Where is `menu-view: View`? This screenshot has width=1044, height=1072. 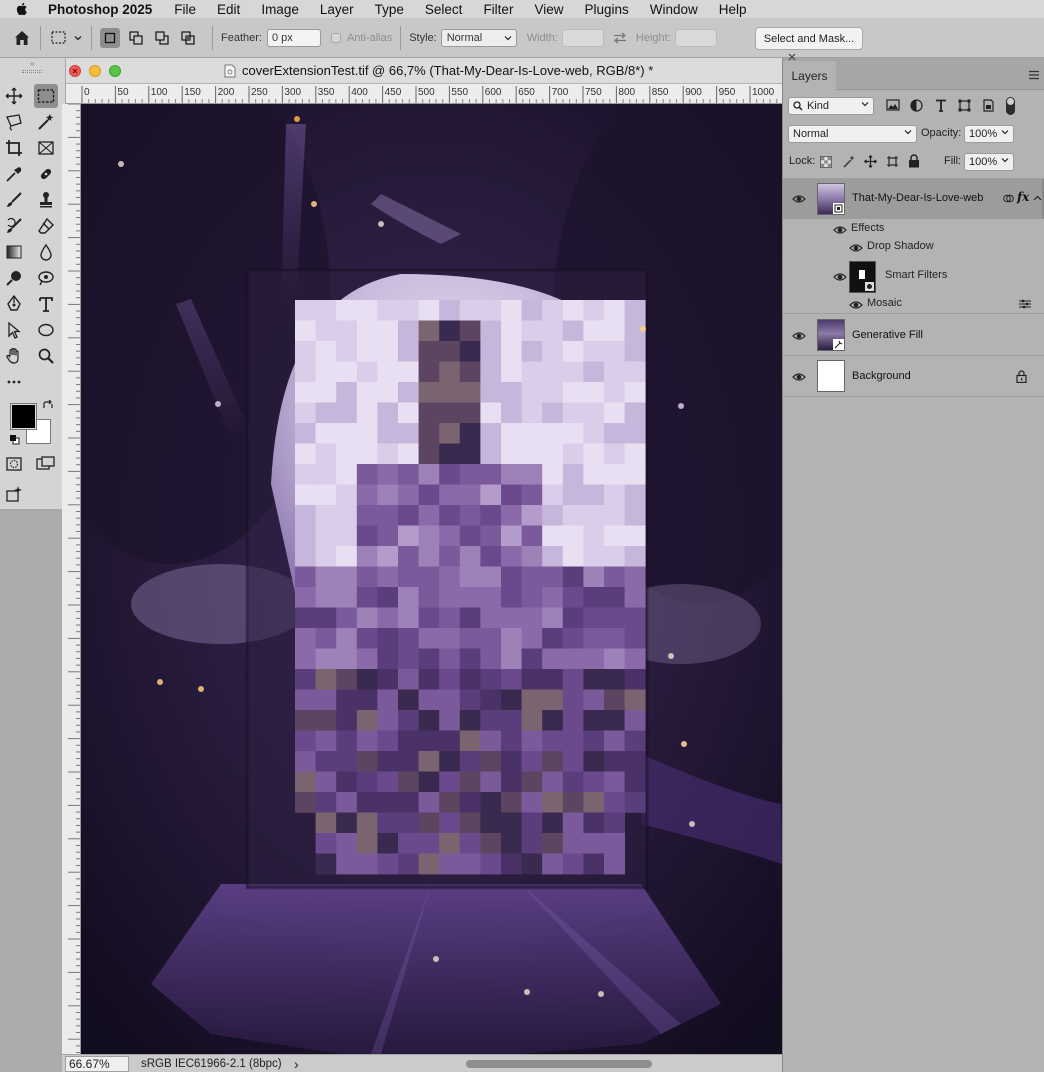 menu-view: View is located at coordinates (548, 9).